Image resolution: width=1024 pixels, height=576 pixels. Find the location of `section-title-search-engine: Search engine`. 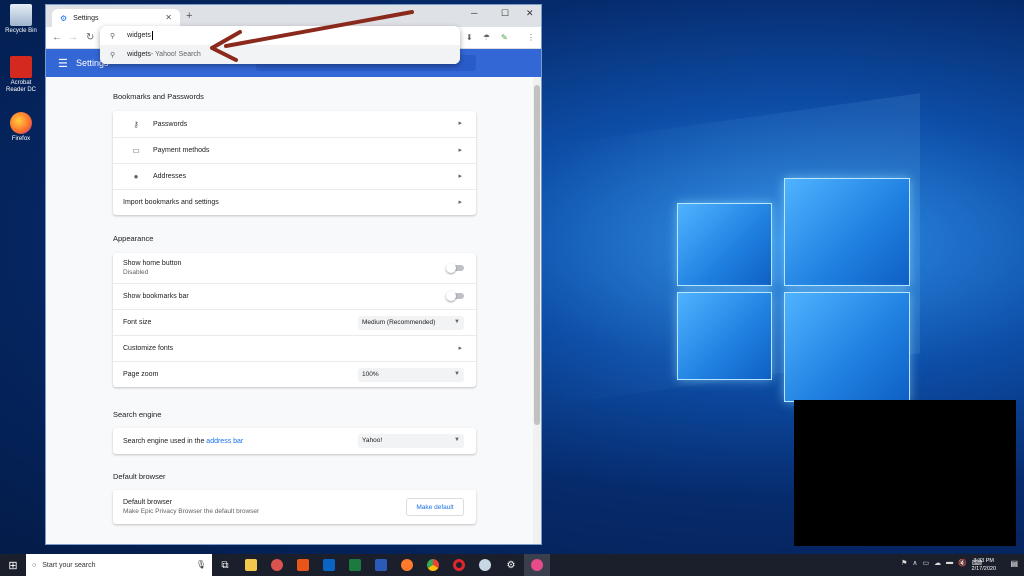

section-title-search-engine: Search engine is located at coordinates (137, 414).